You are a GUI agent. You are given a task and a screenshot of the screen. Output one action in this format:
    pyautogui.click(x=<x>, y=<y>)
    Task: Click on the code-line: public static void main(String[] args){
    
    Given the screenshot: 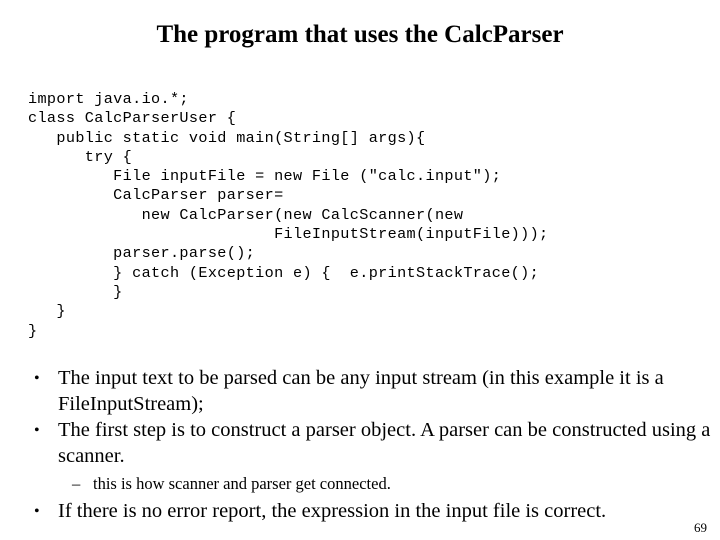 What is the action you would take?
    pyautogui.click(x=227, y=137)
    